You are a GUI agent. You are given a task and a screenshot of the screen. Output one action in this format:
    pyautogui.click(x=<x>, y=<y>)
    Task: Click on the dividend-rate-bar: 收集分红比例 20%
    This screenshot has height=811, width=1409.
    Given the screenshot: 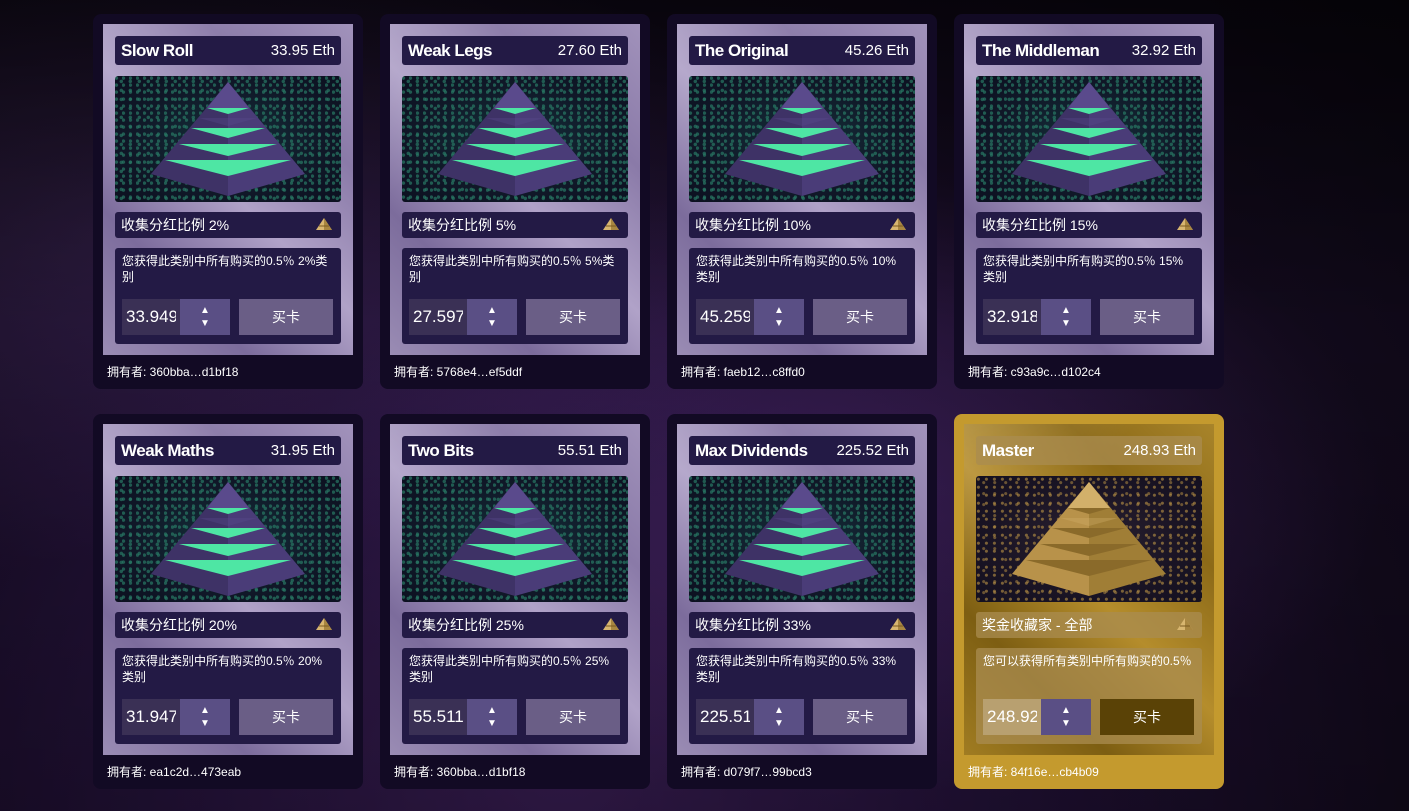 What is the action you would take?
    pyautogui.click(x=228, y=625)
    